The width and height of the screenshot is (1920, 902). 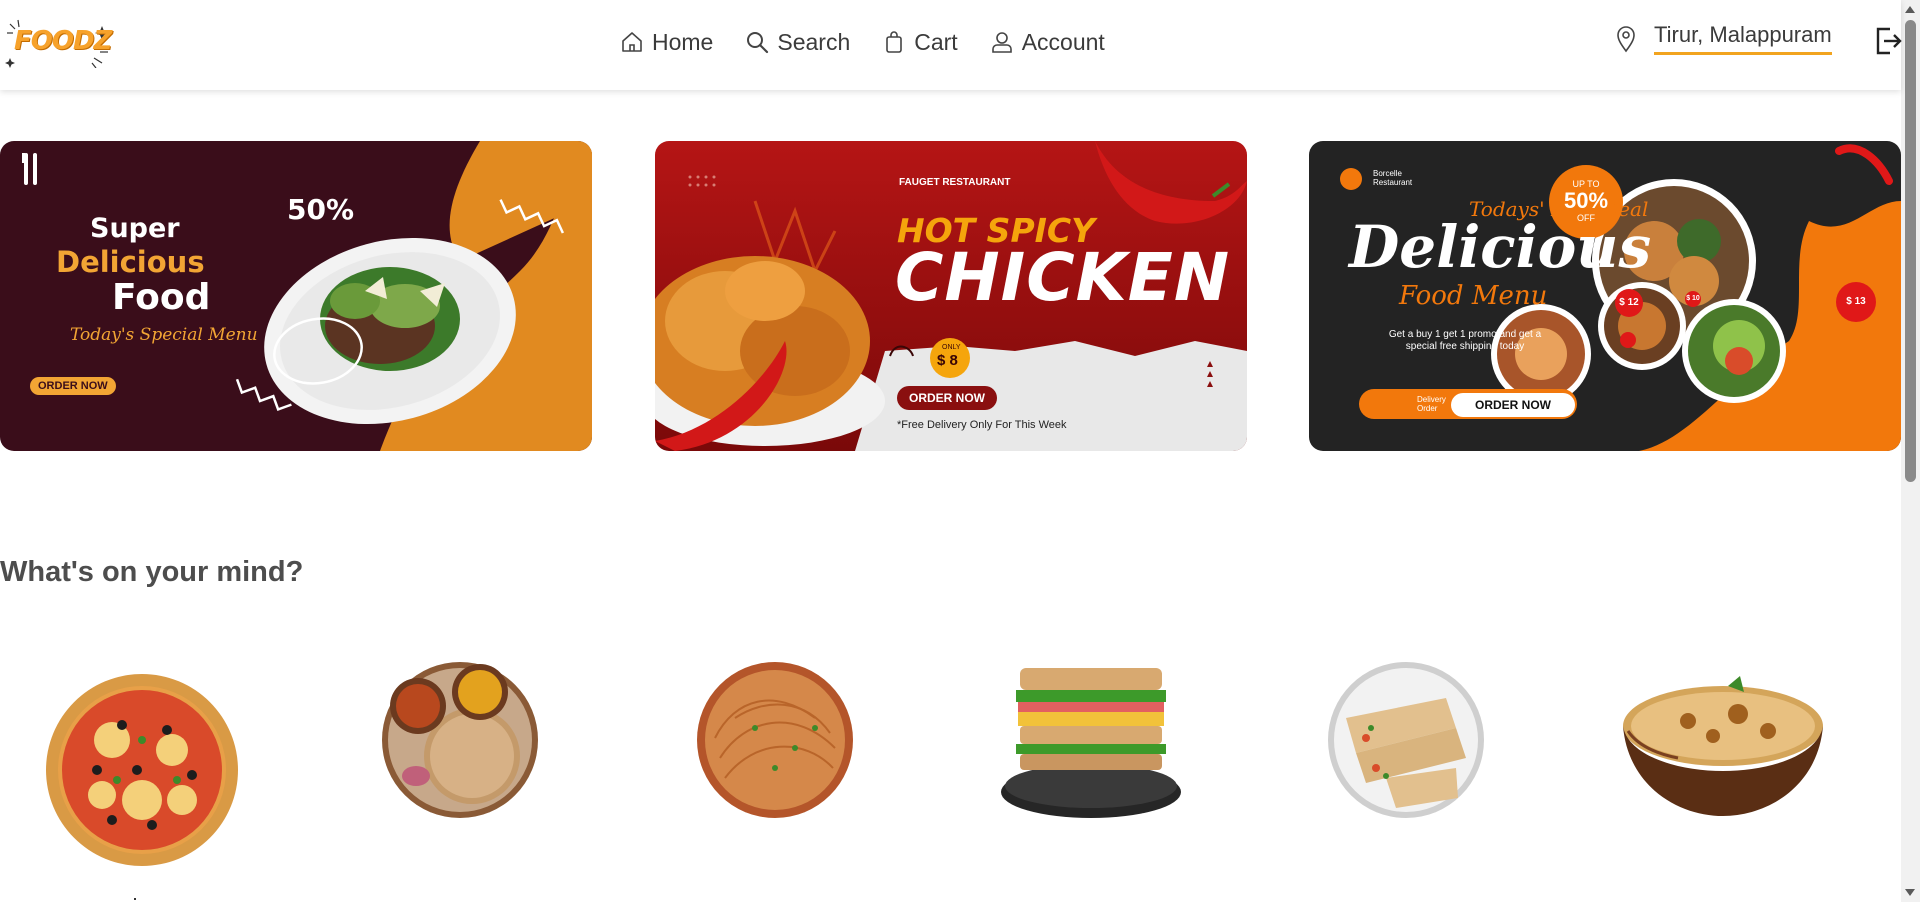 I want to click on food-roti-curry, so click(x=460, y=740).